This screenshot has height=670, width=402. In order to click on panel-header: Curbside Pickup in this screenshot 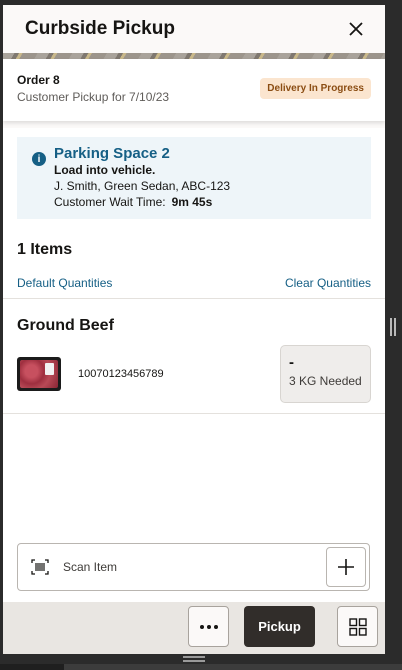, I will do `click(194, 29)`.